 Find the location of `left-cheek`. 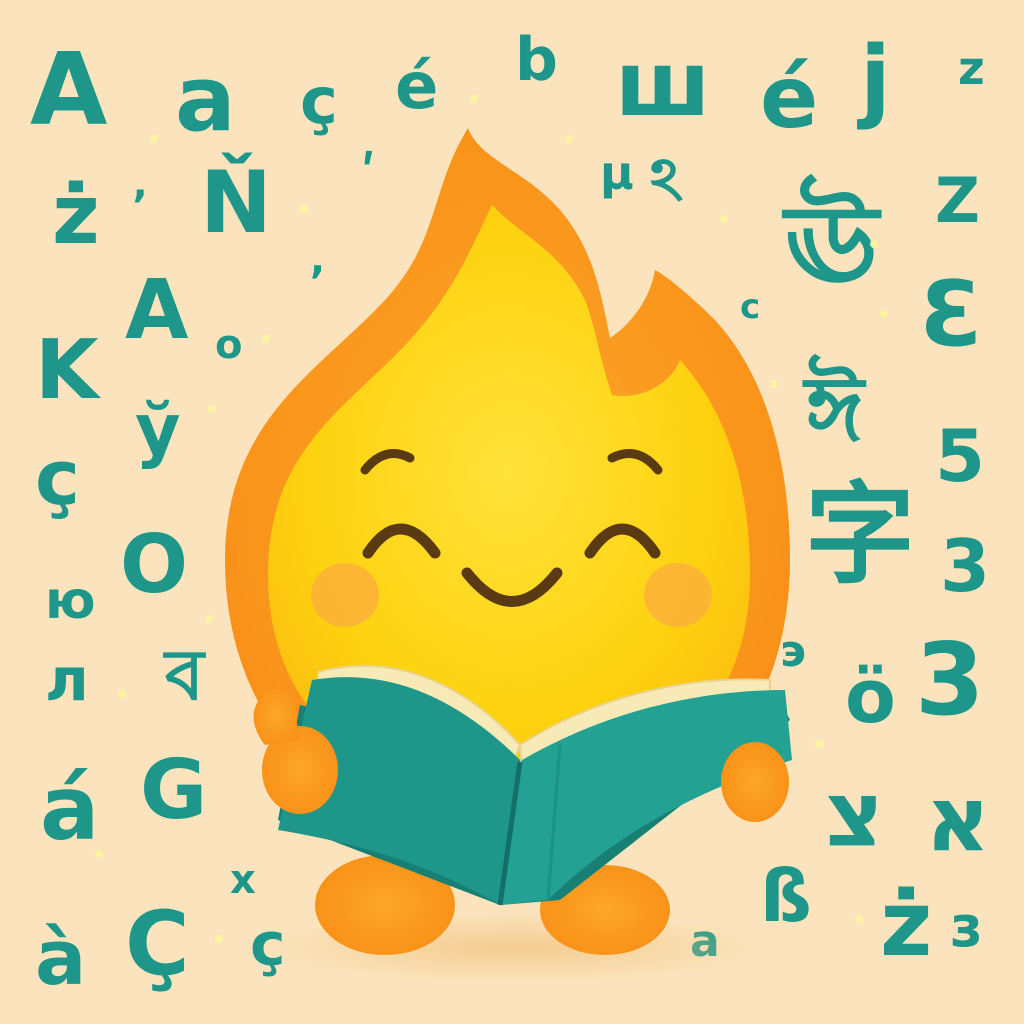

left-cheek is located at coordinates (345, 595).